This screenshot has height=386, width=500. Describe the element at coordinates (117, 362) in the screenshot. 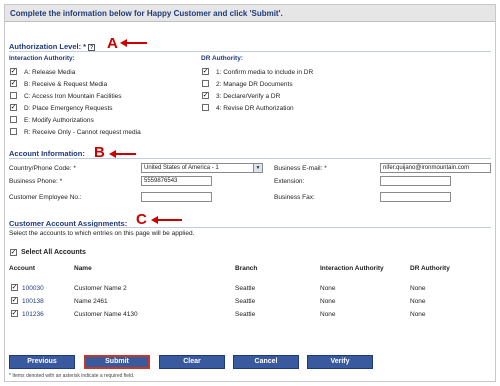

I see `submit-button: Submit` at that location.